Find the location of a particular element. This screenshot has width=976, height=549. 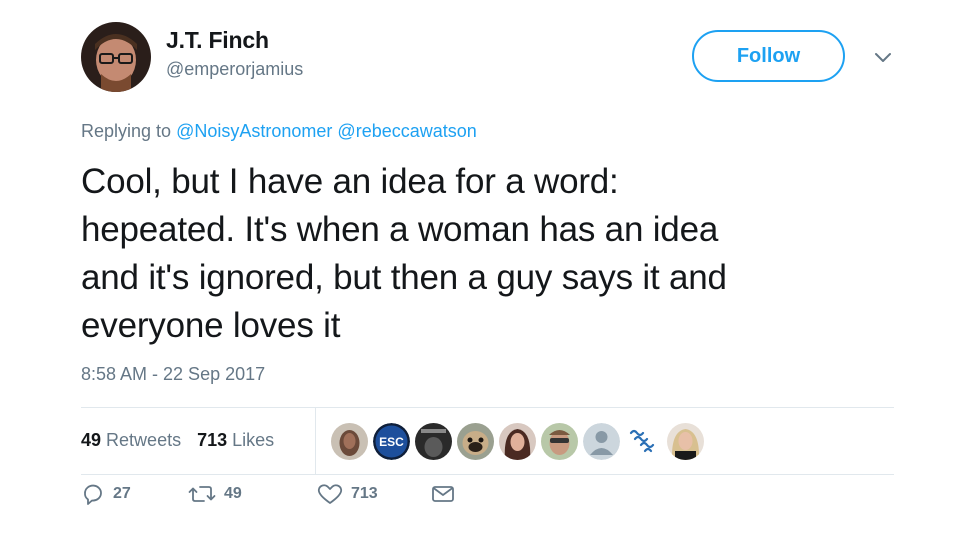

tweet-text-line: everyone loves it is located at coordinates (211, 325).